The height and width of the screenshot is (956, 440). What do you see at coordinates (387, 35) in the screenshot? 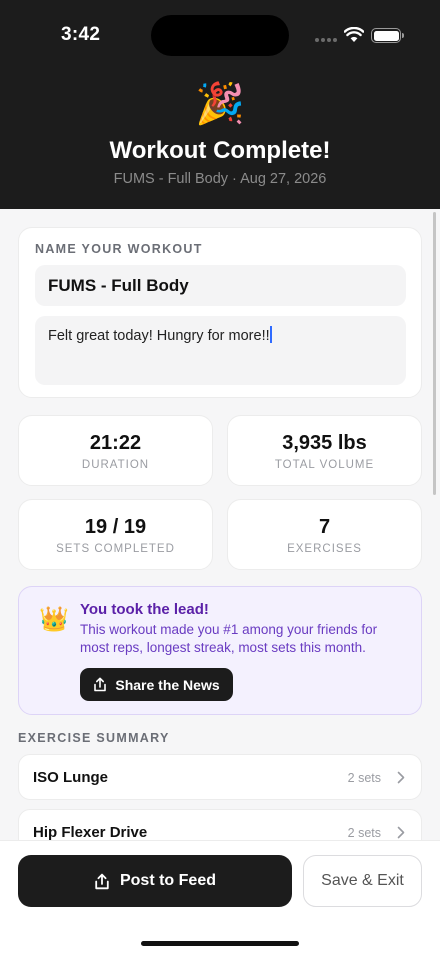
I see `battery-icon` at bounding box center [387, 35].